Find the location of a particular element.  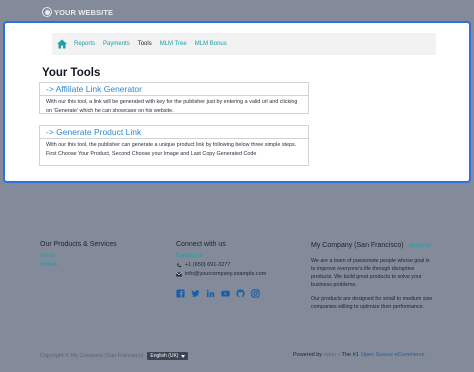

powered-middle-text: - The #1 is located at coordinates (348, 355).